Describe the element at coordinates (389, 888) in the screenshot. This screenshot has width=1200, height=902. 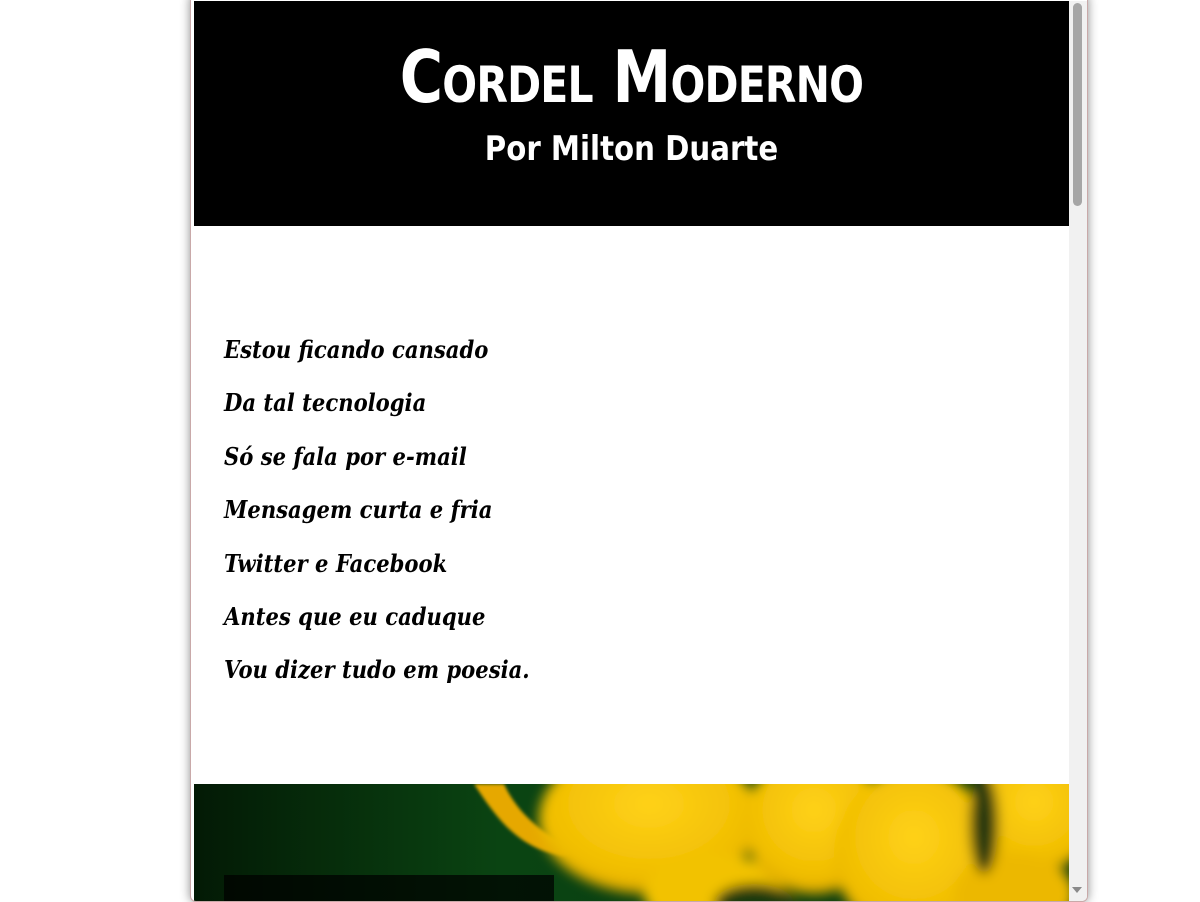
I see `image-caption-box` at that location.